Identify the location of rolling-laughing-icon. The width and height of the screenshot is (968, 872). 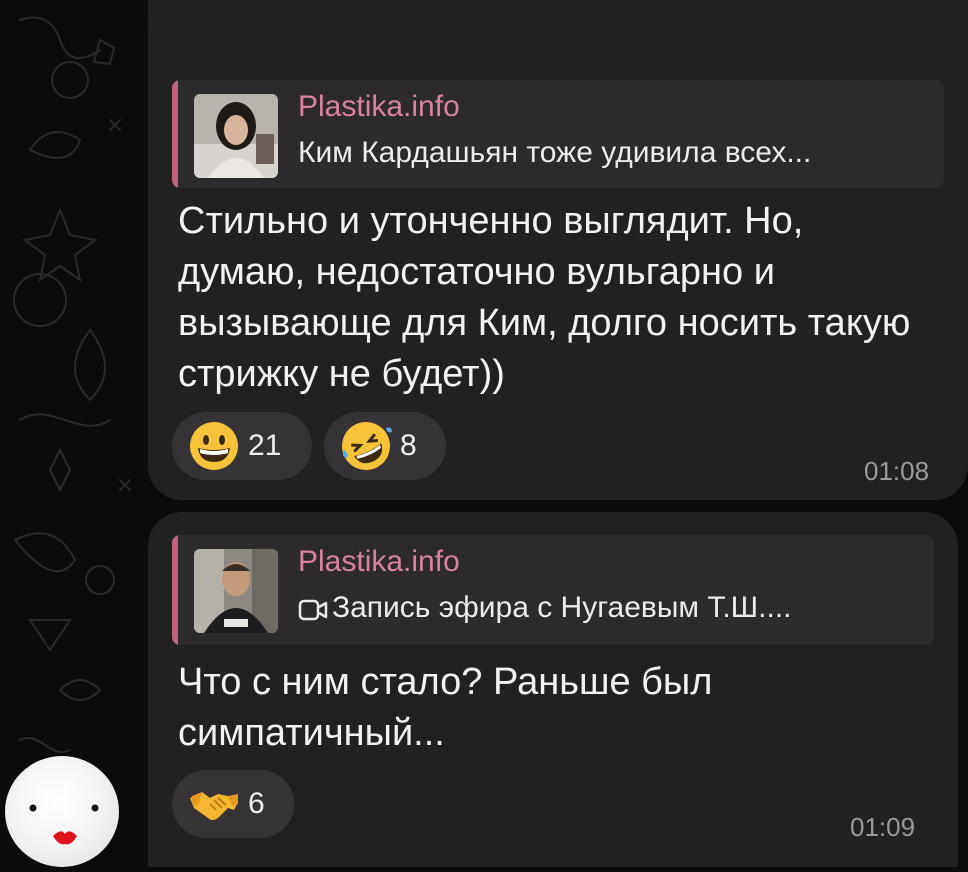
(367, 446).